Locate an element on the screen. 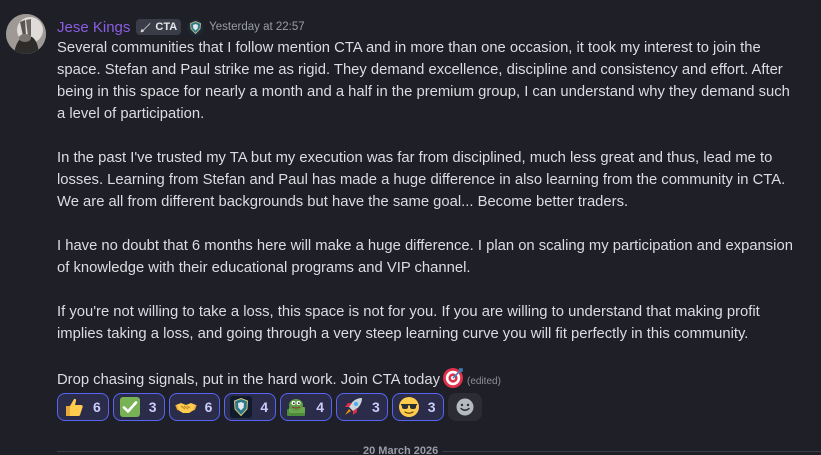 The height and width of the screenshot is (455, 821). reaction-cta-server-emblem: 4 is located at coordinates (250, 407).